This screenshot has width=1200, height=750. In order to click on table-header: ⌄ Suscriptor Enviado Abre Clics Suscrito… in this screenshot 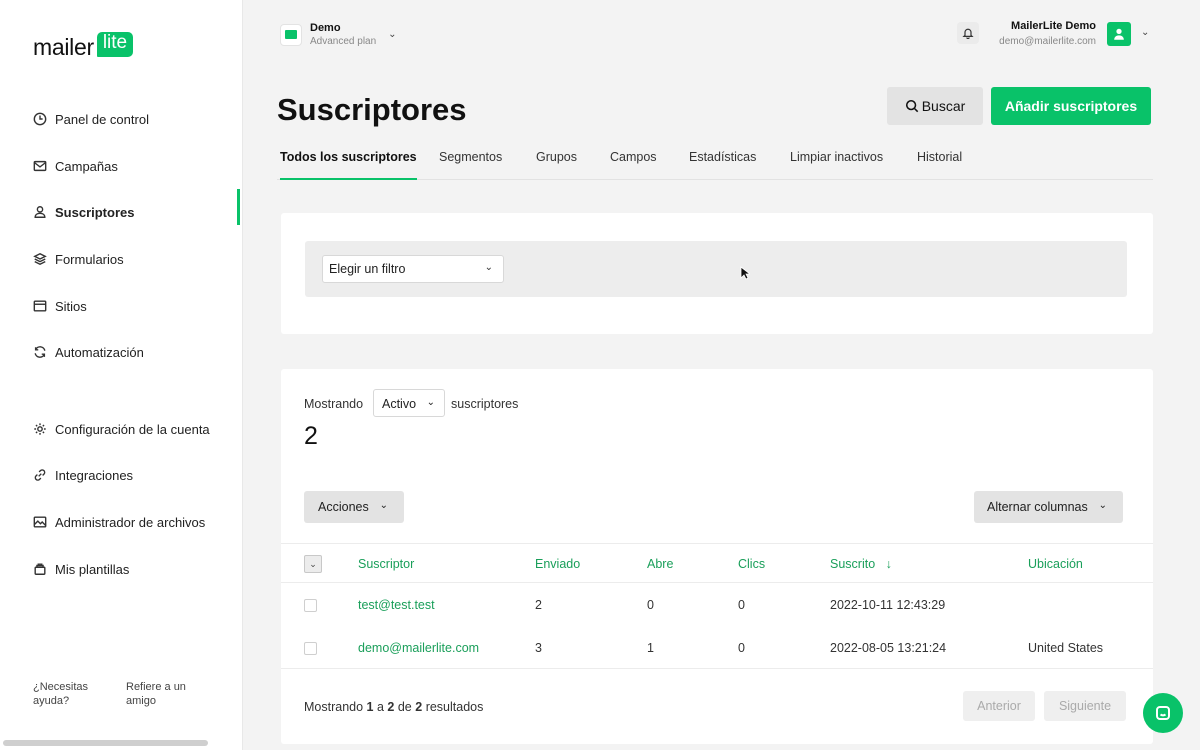, I will do `click(717, 563)`.